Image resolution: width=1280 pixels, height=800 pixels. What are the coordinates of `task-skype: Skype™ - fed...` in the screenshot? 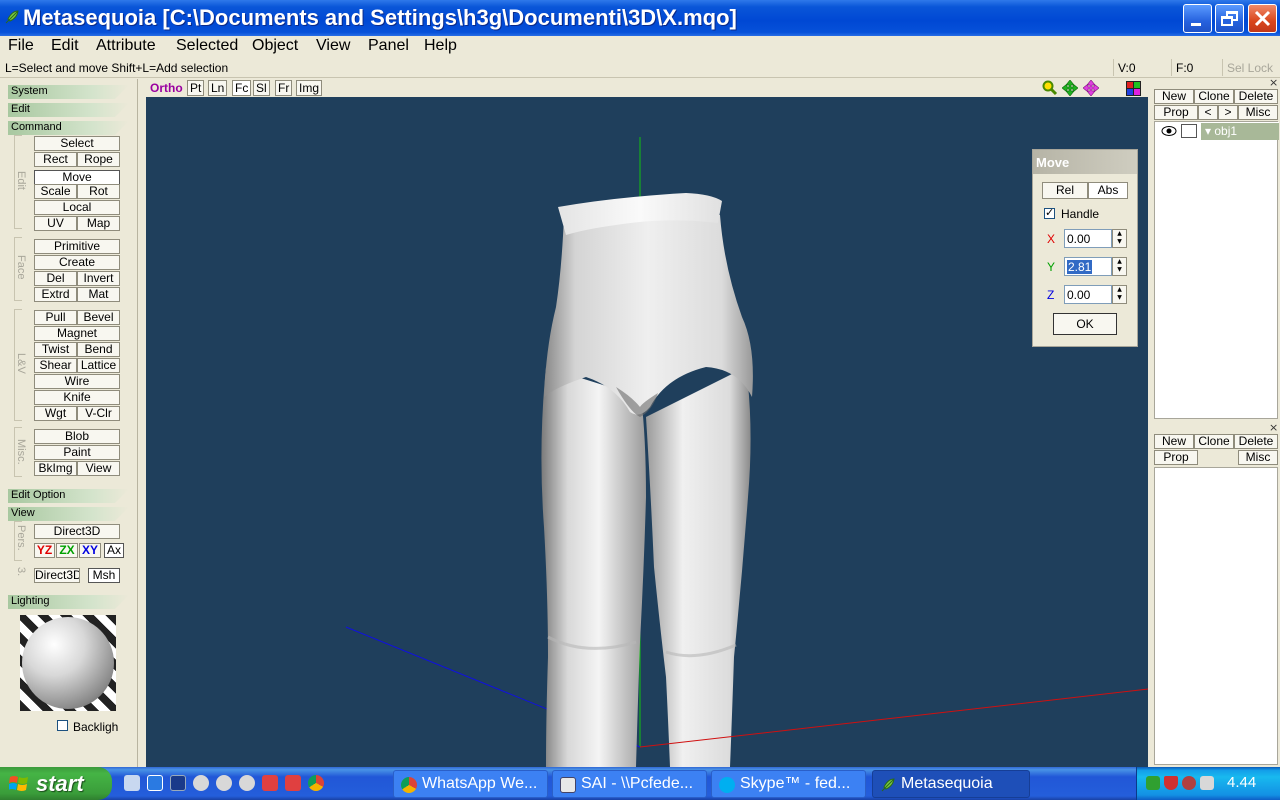 It's located at (788, 784).